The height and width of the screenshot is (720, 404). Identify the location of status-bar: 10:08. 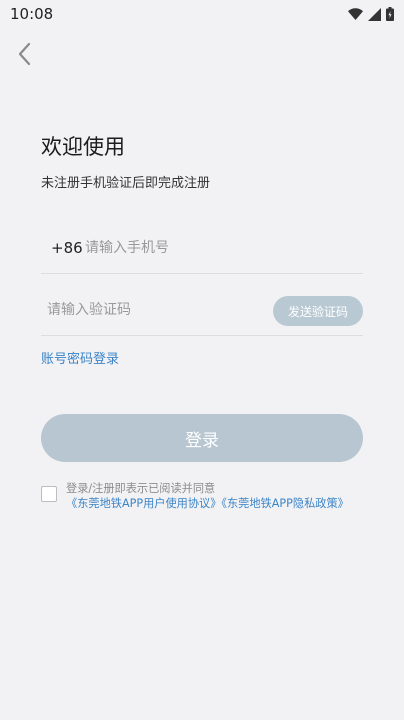
(202, 14).